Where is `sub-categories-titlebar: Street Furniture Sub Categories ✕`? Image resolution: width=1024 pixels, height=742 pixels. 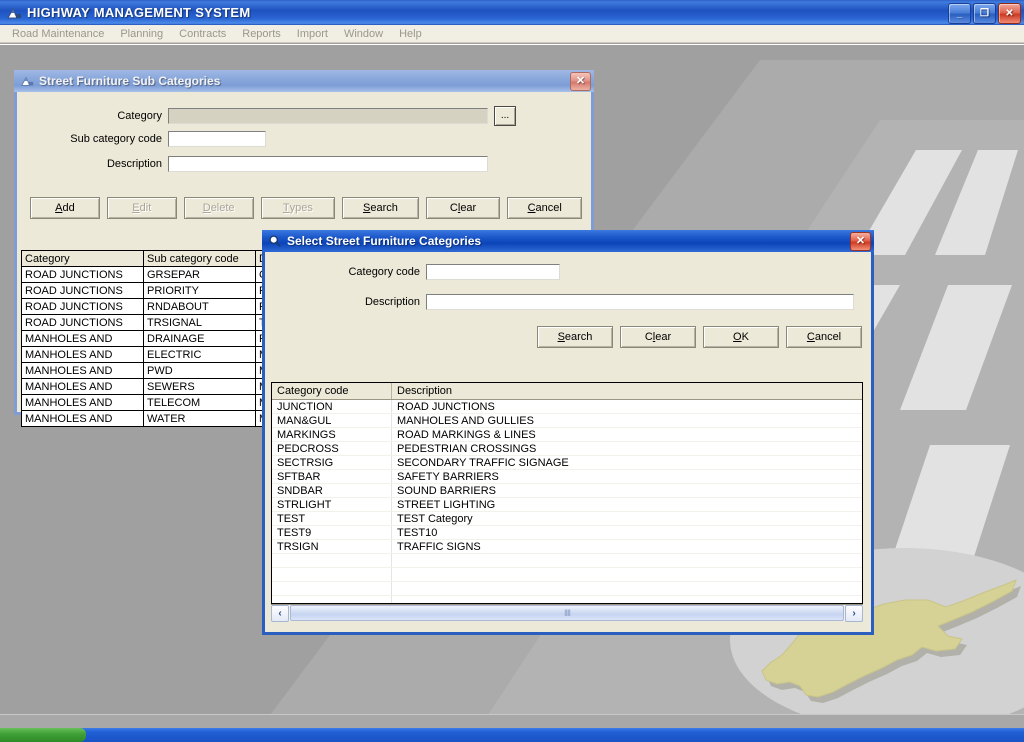
sub-categories-titlebar: Street Furniture Sub Categories ✕ is located at coordinates (304, 81).